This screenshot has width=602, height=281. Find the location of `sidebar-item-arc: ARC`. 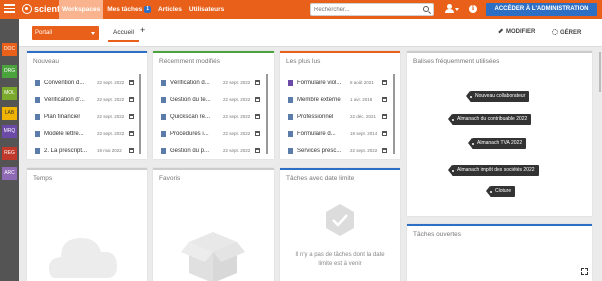

sidebar-item-arc: ARC is located at coordinates (9, 173).